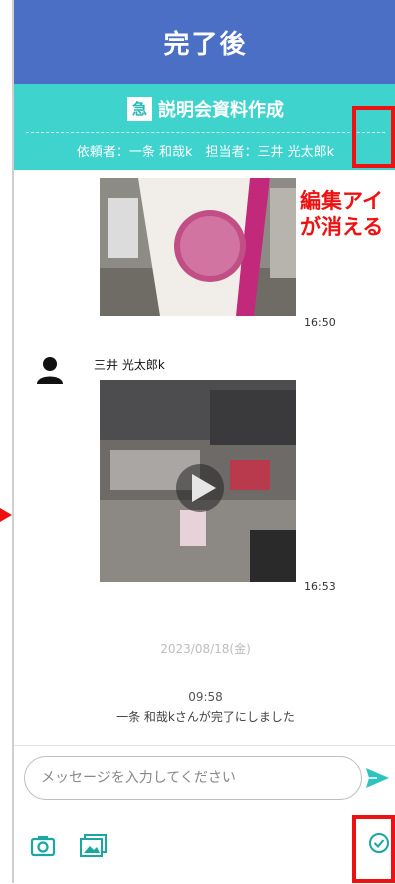 The image size is (395, 884). I want to click on message-input, so click(193, 778).